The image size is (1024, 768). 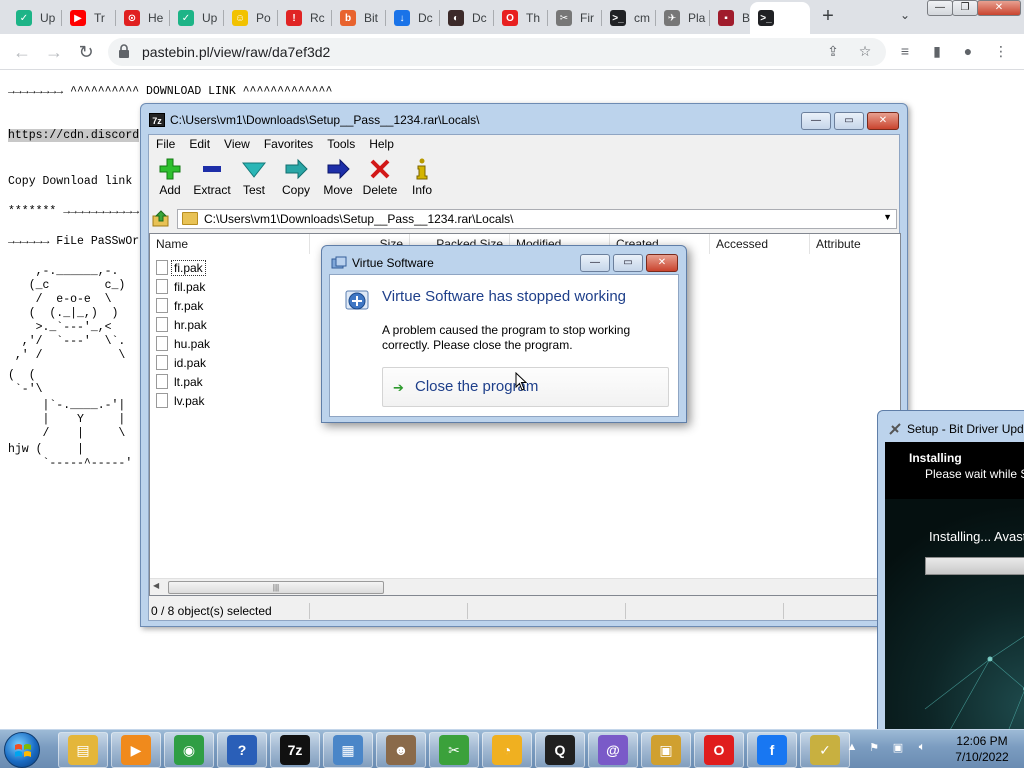 I want to click on browser-tab: ◐ Dc, so click(x=466, y=18).